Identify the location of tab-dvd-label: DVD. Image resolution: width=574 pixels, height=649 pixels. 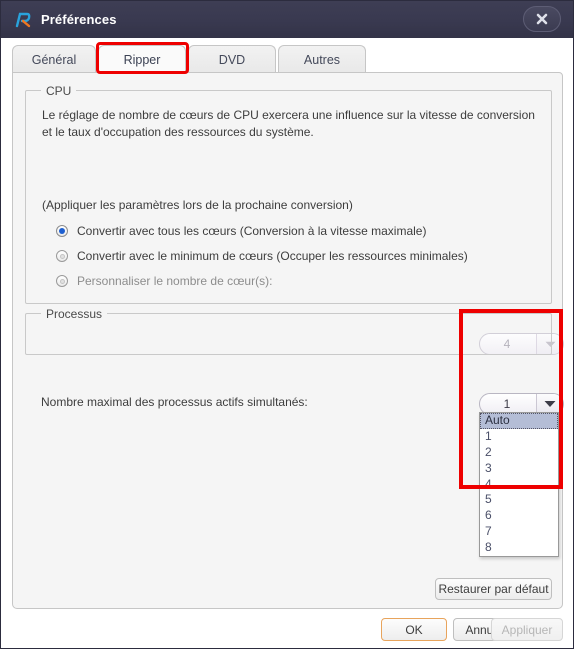
(232, 60).